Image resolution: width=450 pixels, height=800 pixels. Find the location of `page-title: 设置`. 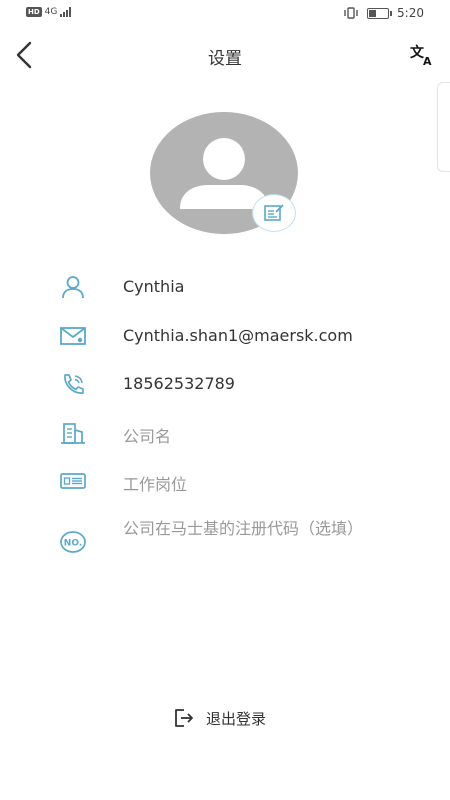

page-title: 设置 is located at coordinates (225, 59).